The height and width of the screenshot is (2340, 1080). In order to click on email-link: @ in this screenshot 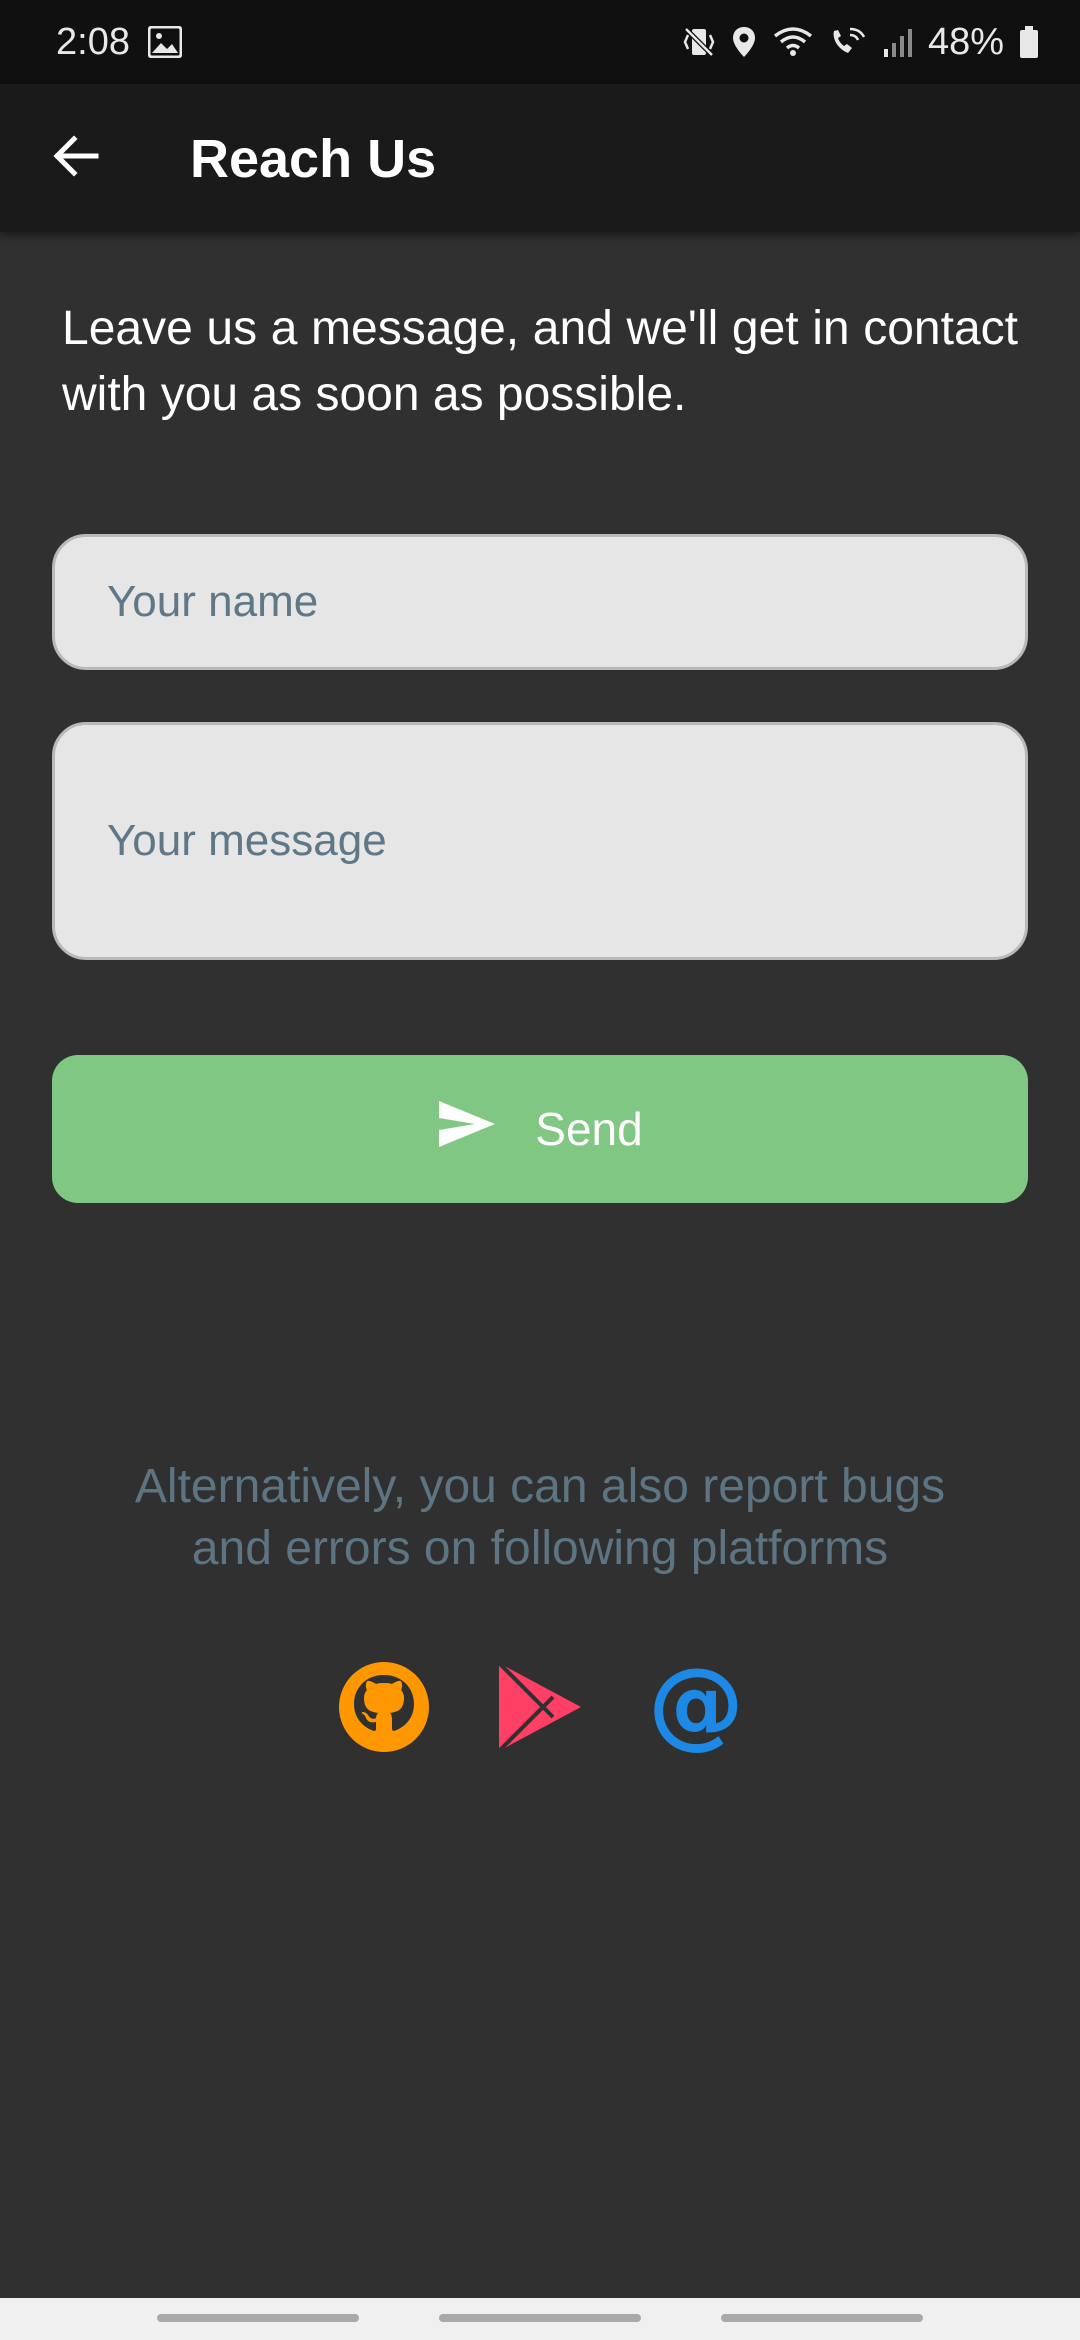, I will do `click(696, 1703)`.